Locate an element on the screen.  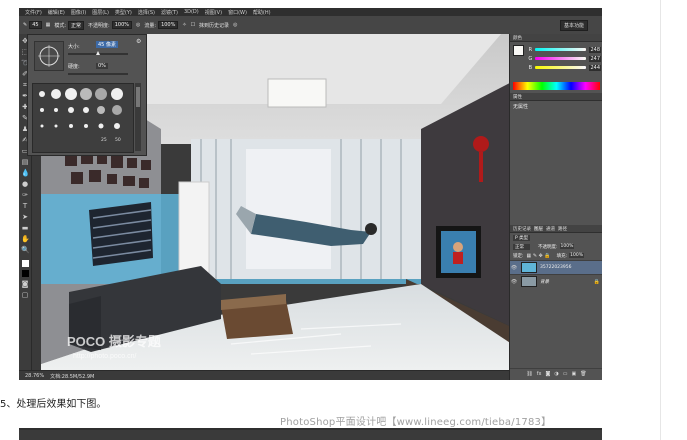
background-color-swatch is located at coordinates (25, 273).